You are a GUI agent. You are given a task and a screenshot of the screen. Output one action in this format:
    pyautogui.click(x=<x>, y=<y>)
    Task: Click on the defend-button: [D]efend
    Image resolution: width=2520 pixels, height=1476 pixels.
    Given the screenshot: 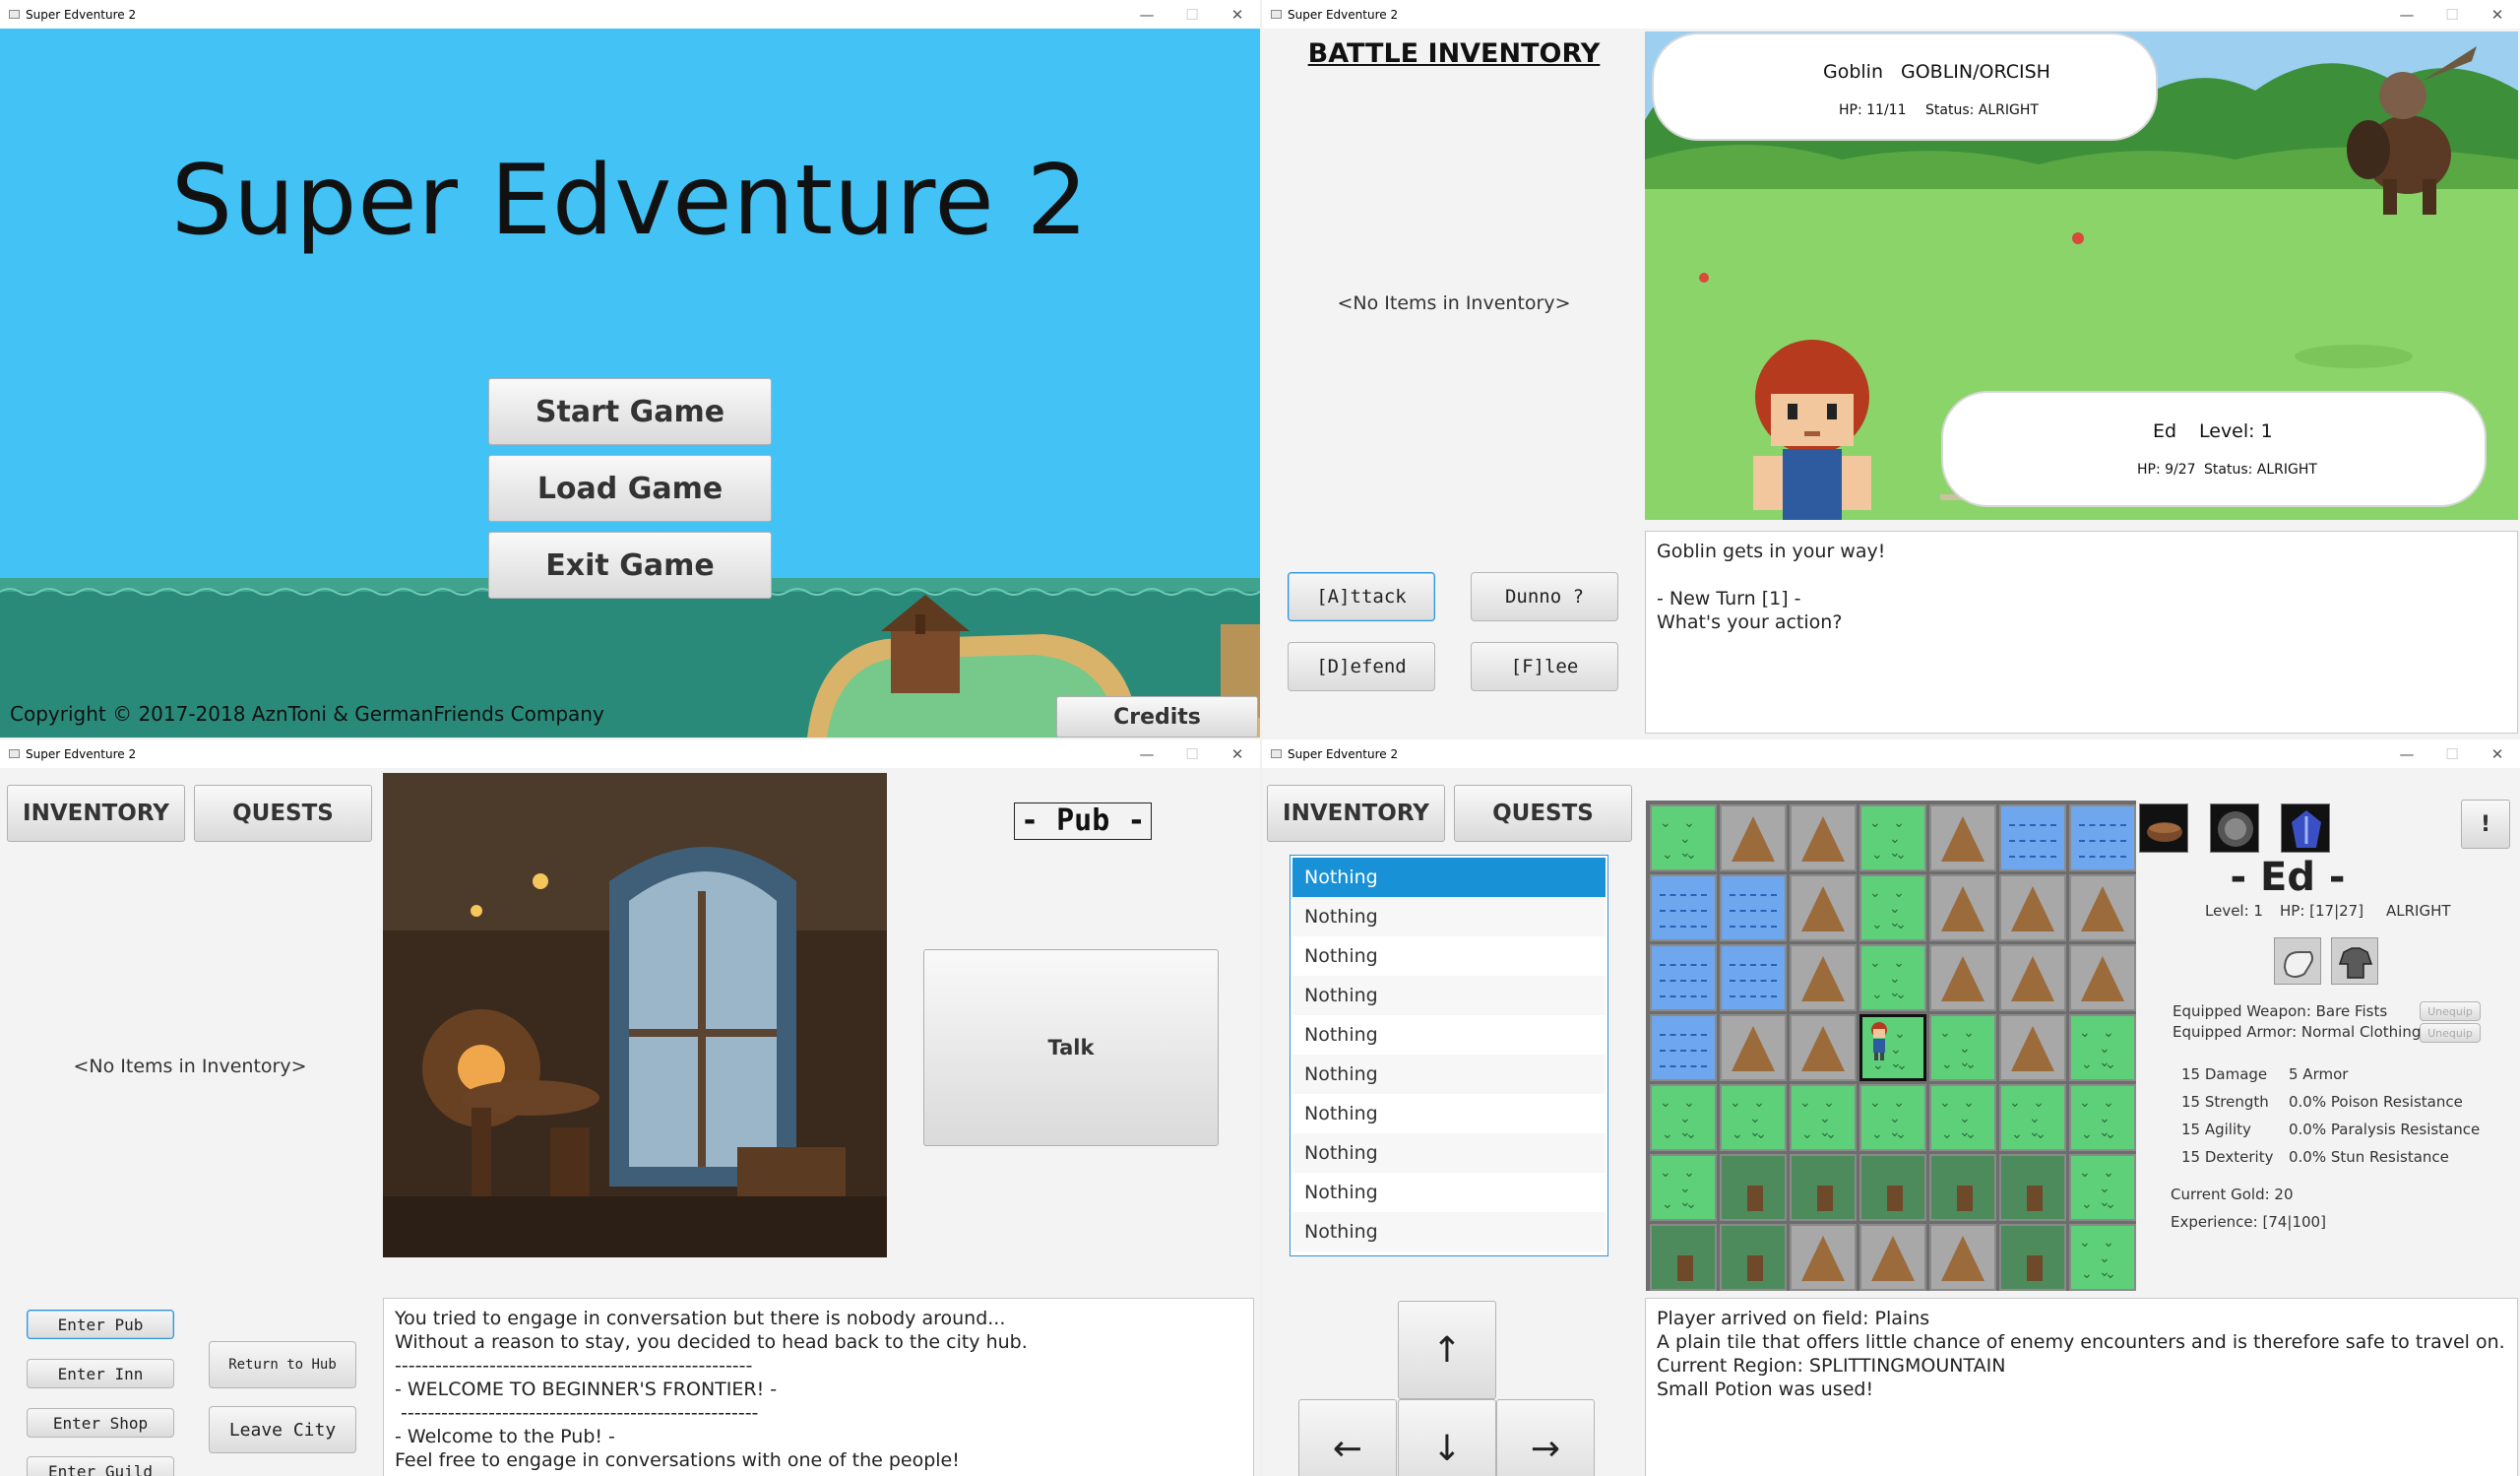 What is the action you would take?
    pyautogui.click(x=1361, y=666)
    